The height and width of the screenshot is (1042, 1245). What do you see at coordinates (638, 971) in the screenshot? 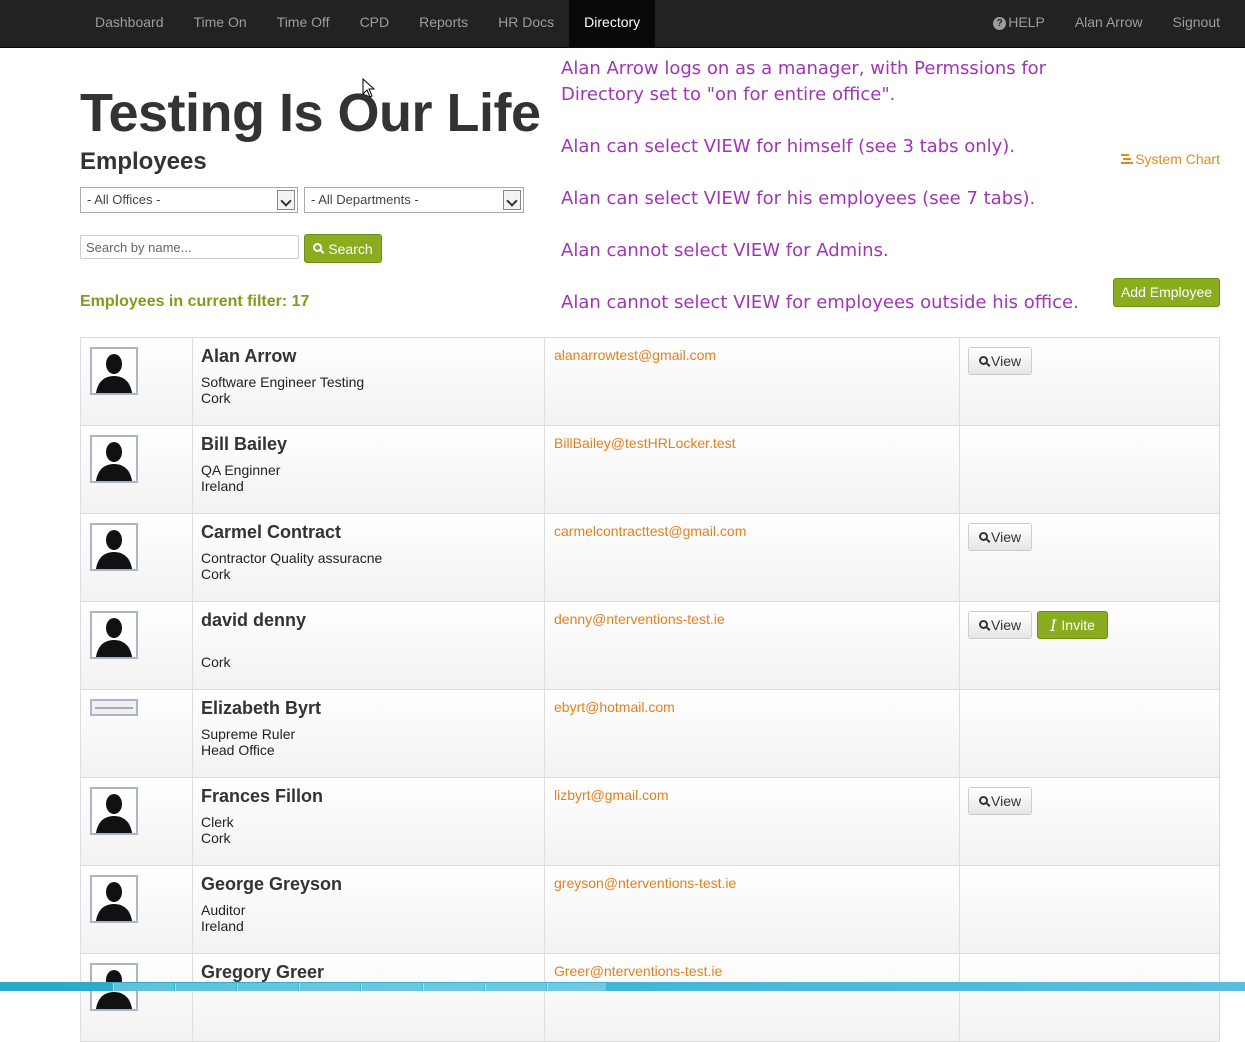
I see `employee-email-link: Greer@nterventions-test.ie` at bounding box center [638, 971].